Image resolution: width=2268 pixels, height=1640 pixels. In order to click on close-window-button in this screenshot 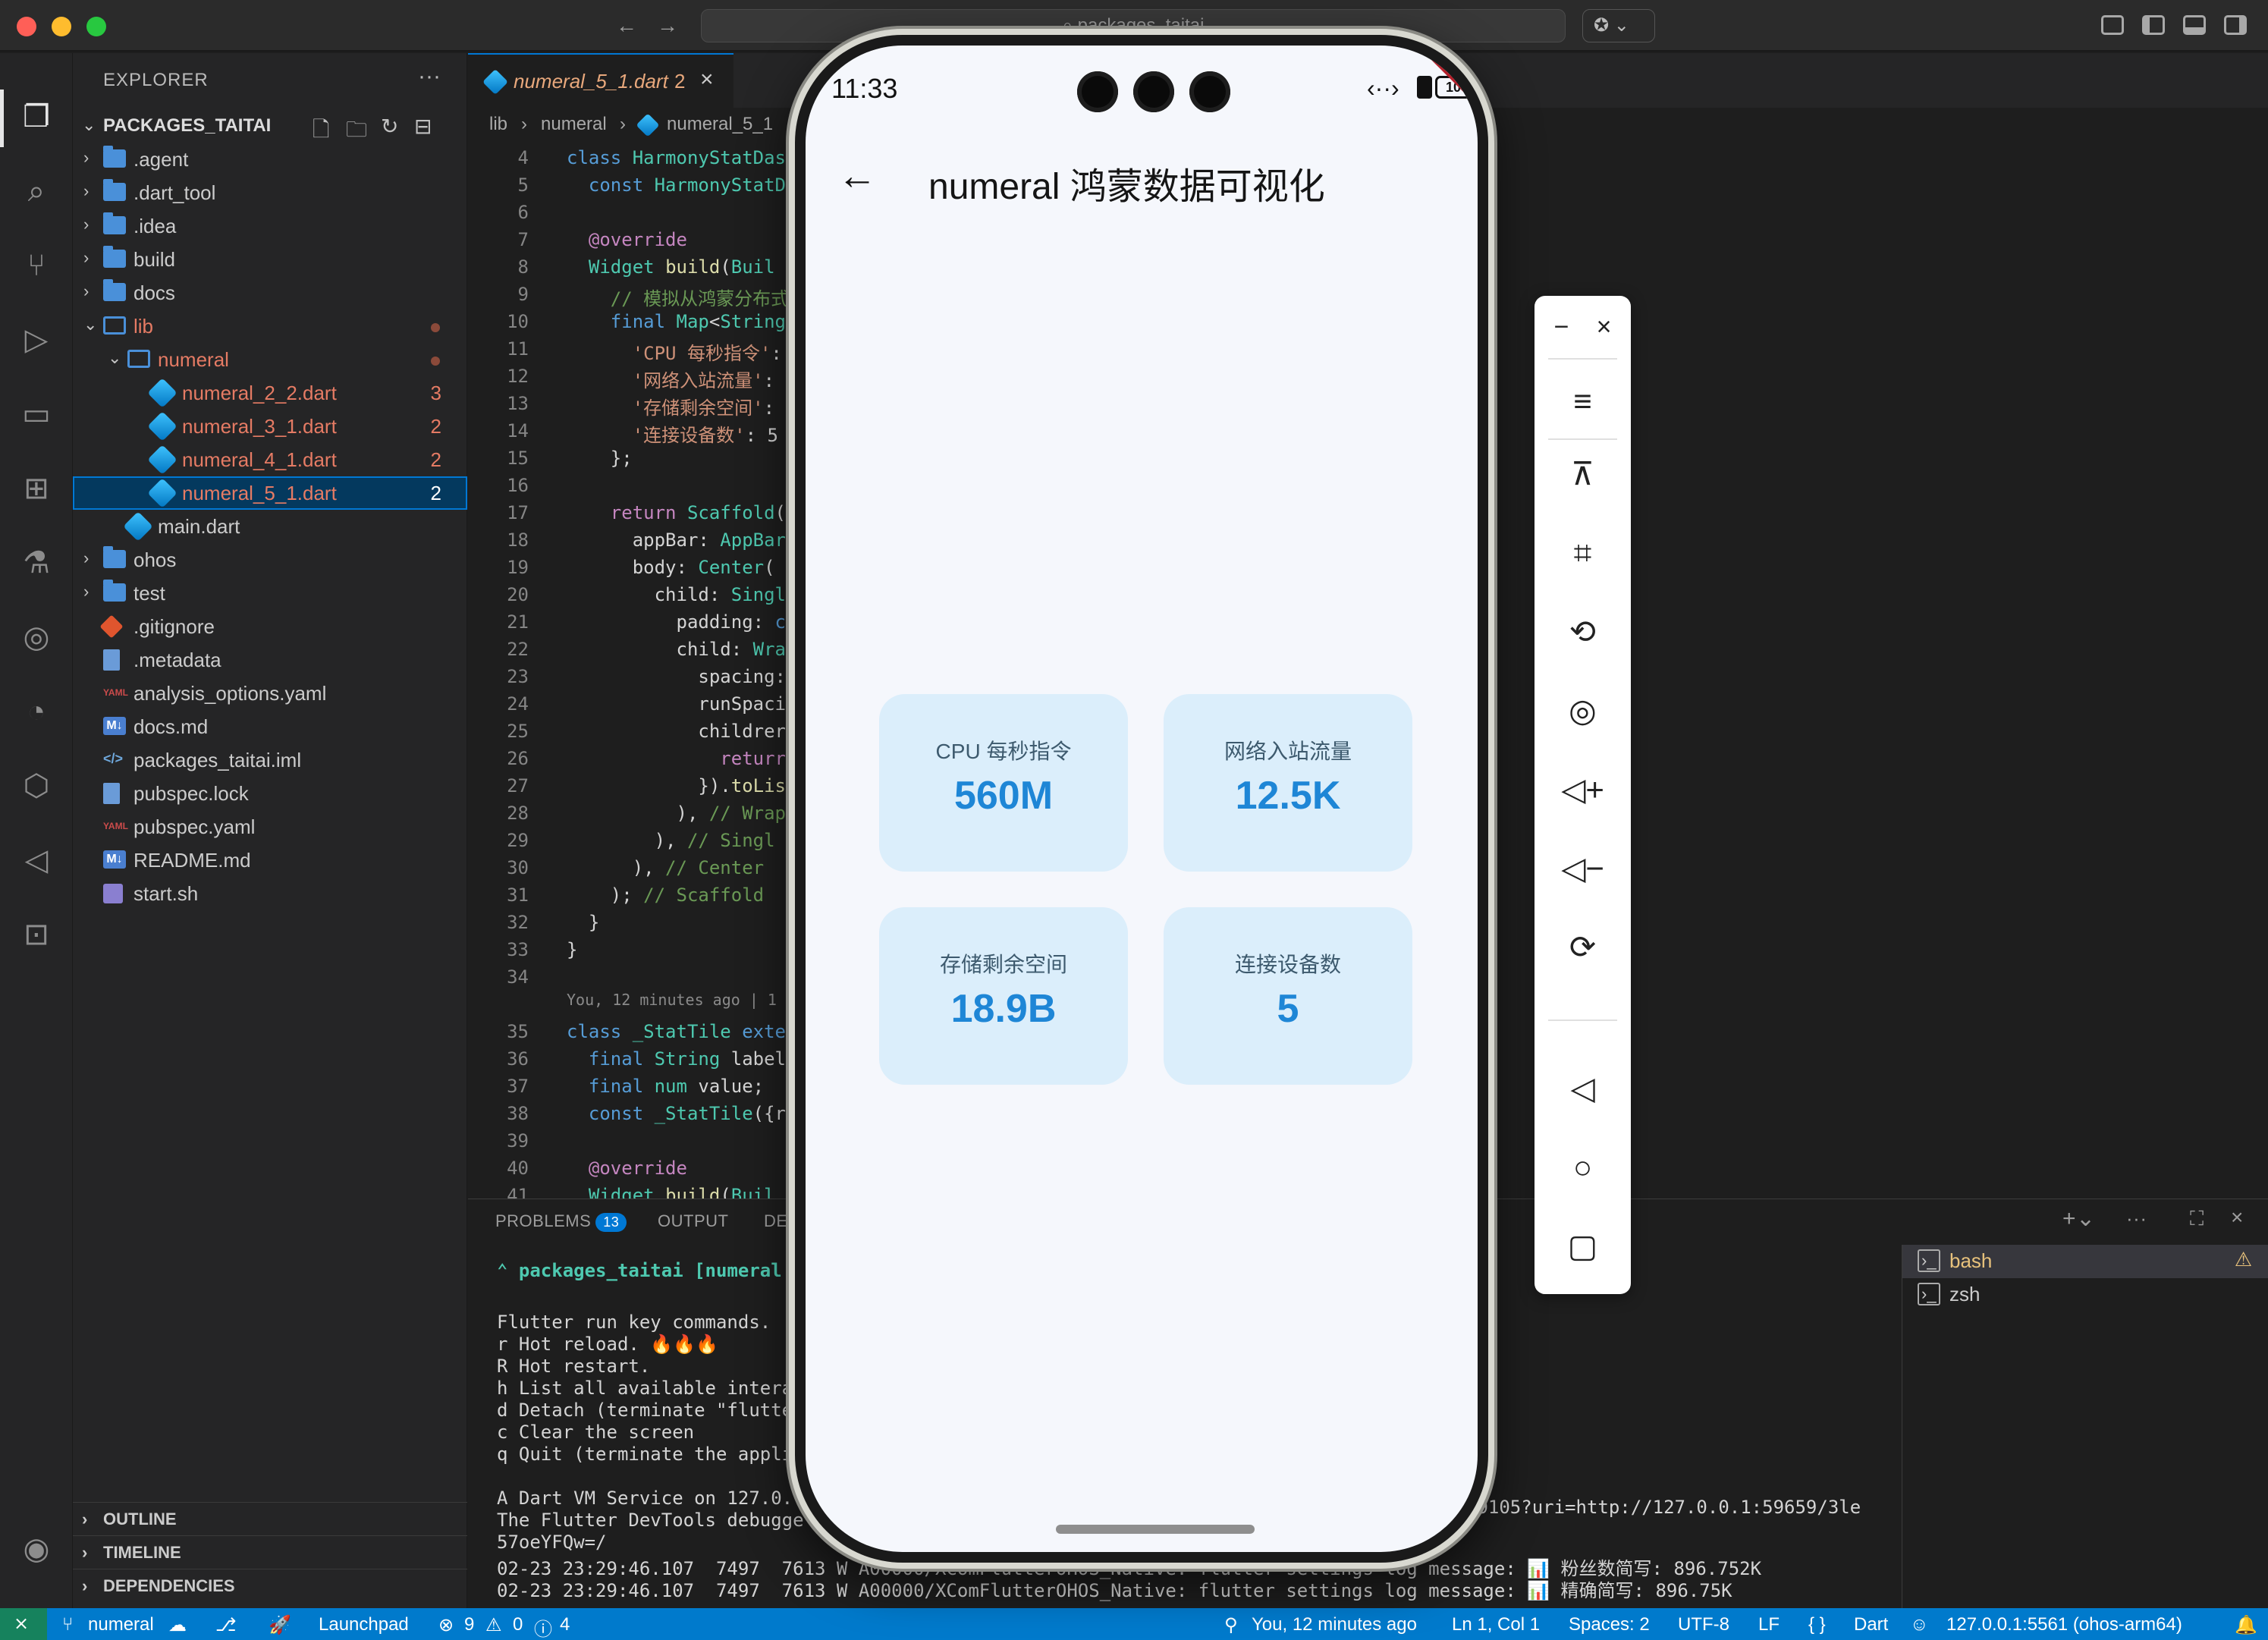, I will do `click(27, 27)`.